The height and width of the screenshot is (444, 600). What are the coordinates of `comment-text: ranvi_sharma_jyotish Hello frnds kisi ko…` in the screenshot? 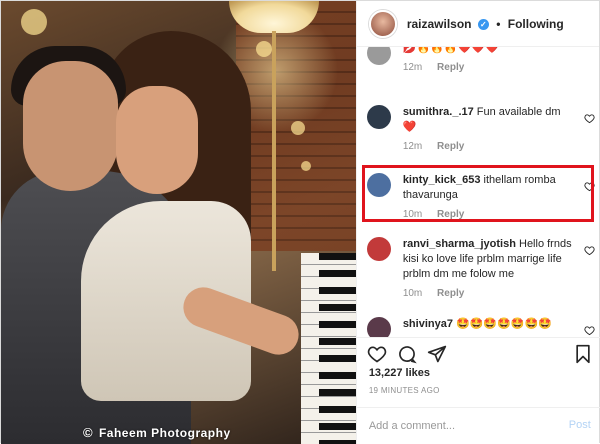 It's located at (488, 259).